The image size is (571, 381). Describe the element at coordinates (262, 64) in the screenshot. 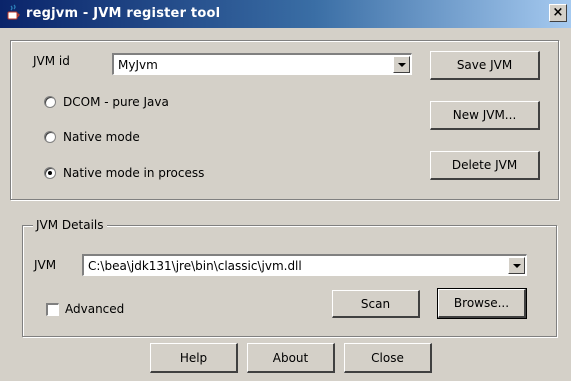

I see `jvm-id-select: MyJvm` at that location.